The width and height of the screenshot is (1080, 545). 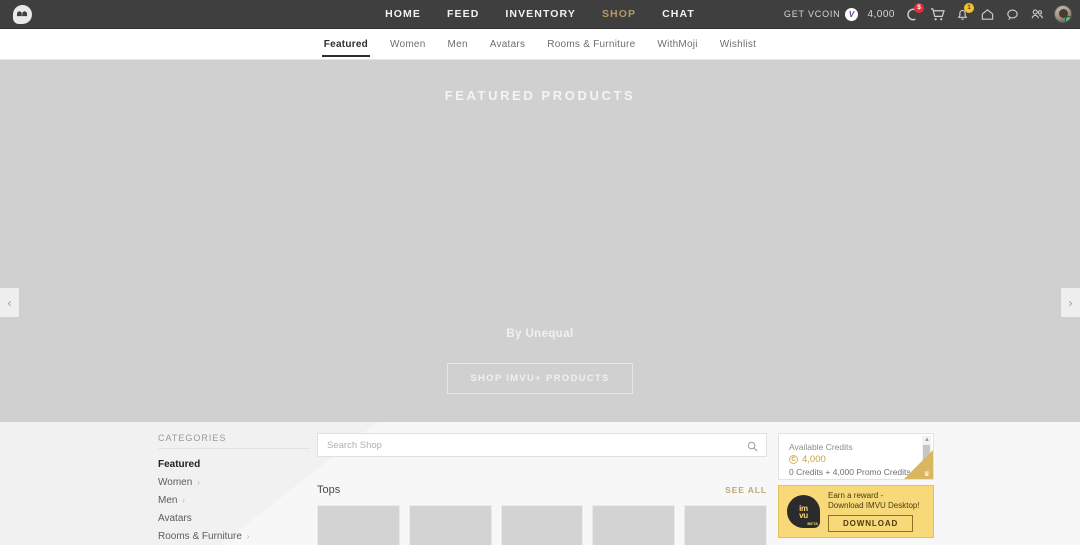 I want to click on shop-main-column: Tops SEE ALL, so click(x=542, y=489).